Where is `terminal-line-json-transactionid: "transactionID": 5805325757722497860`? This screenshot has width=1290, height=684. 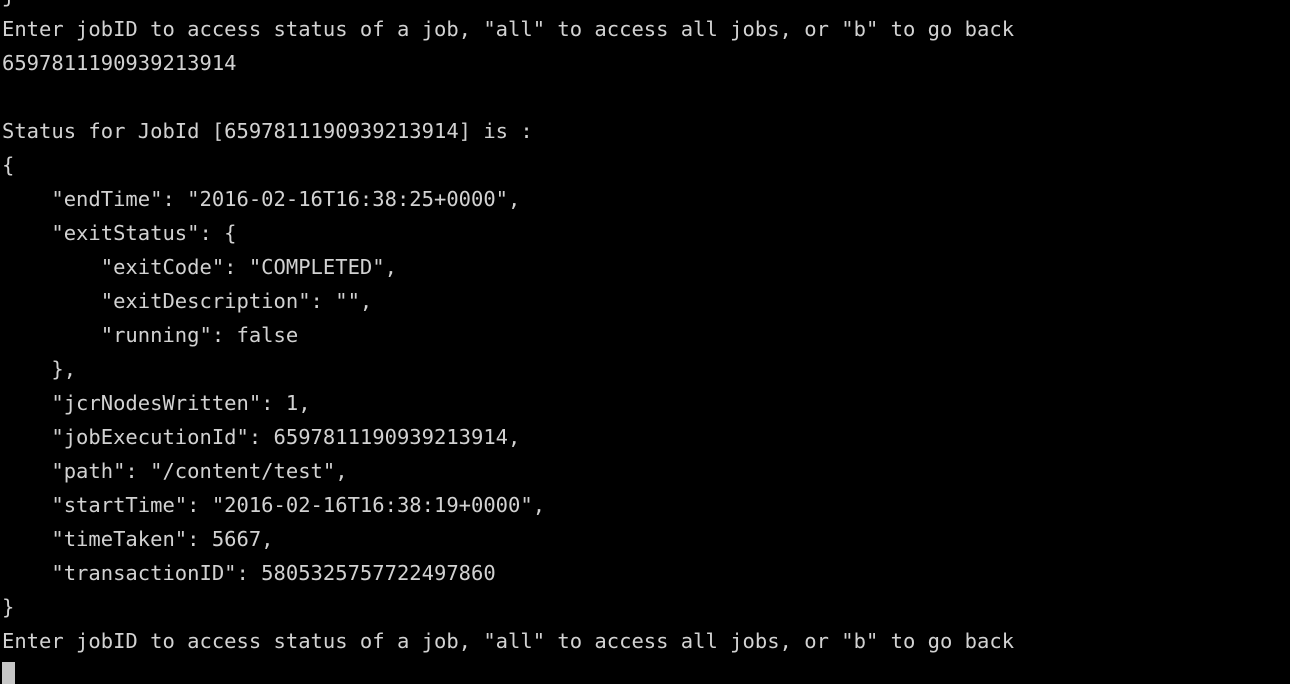 terminal-line-json-transactionid: "transactionID": 5805325757722497860 is located at coordinates (249, 573).